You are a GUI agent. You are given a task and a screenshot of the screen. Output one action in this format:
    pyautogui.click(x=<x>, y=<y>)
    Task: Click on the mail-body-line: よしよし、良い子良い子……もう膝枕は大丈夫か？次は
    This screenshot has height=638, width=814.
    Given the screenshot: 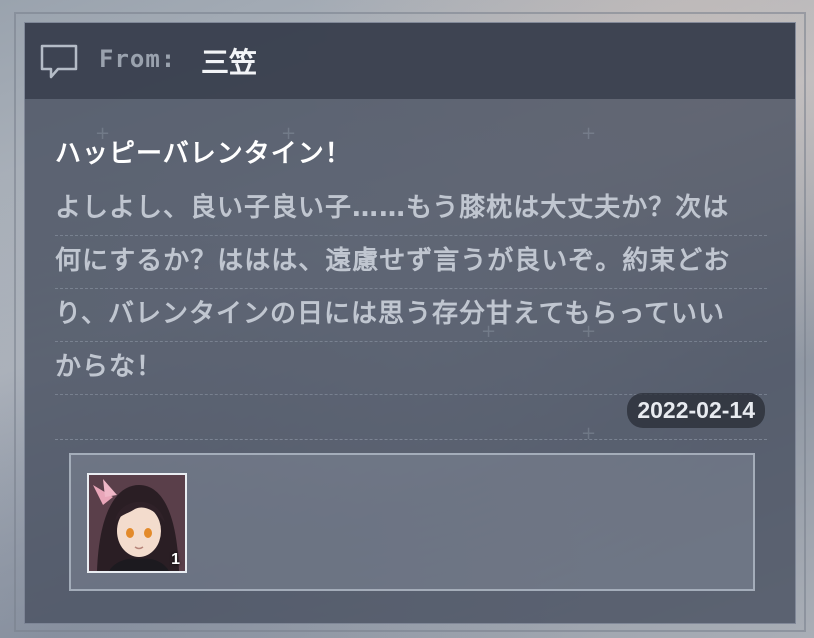 What is the action you would take?
    pyautogui.click(x=411, y=209)
    